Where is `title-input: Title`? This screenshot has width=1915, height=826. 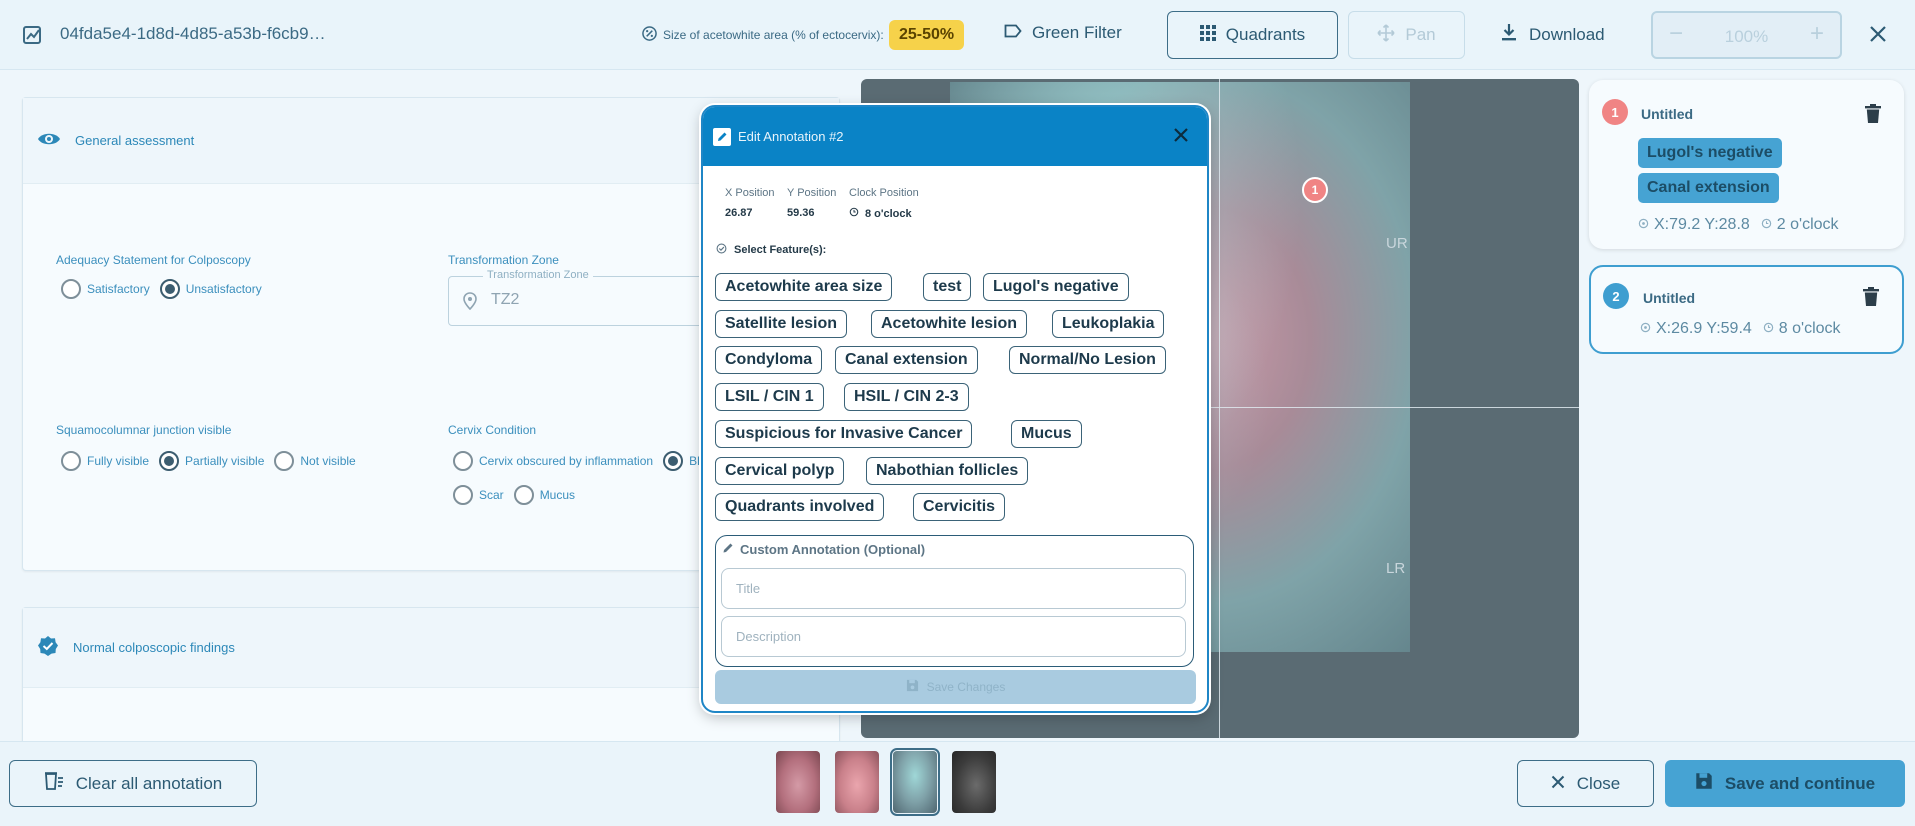
title-input: Title is located at coordinates (953, 588).